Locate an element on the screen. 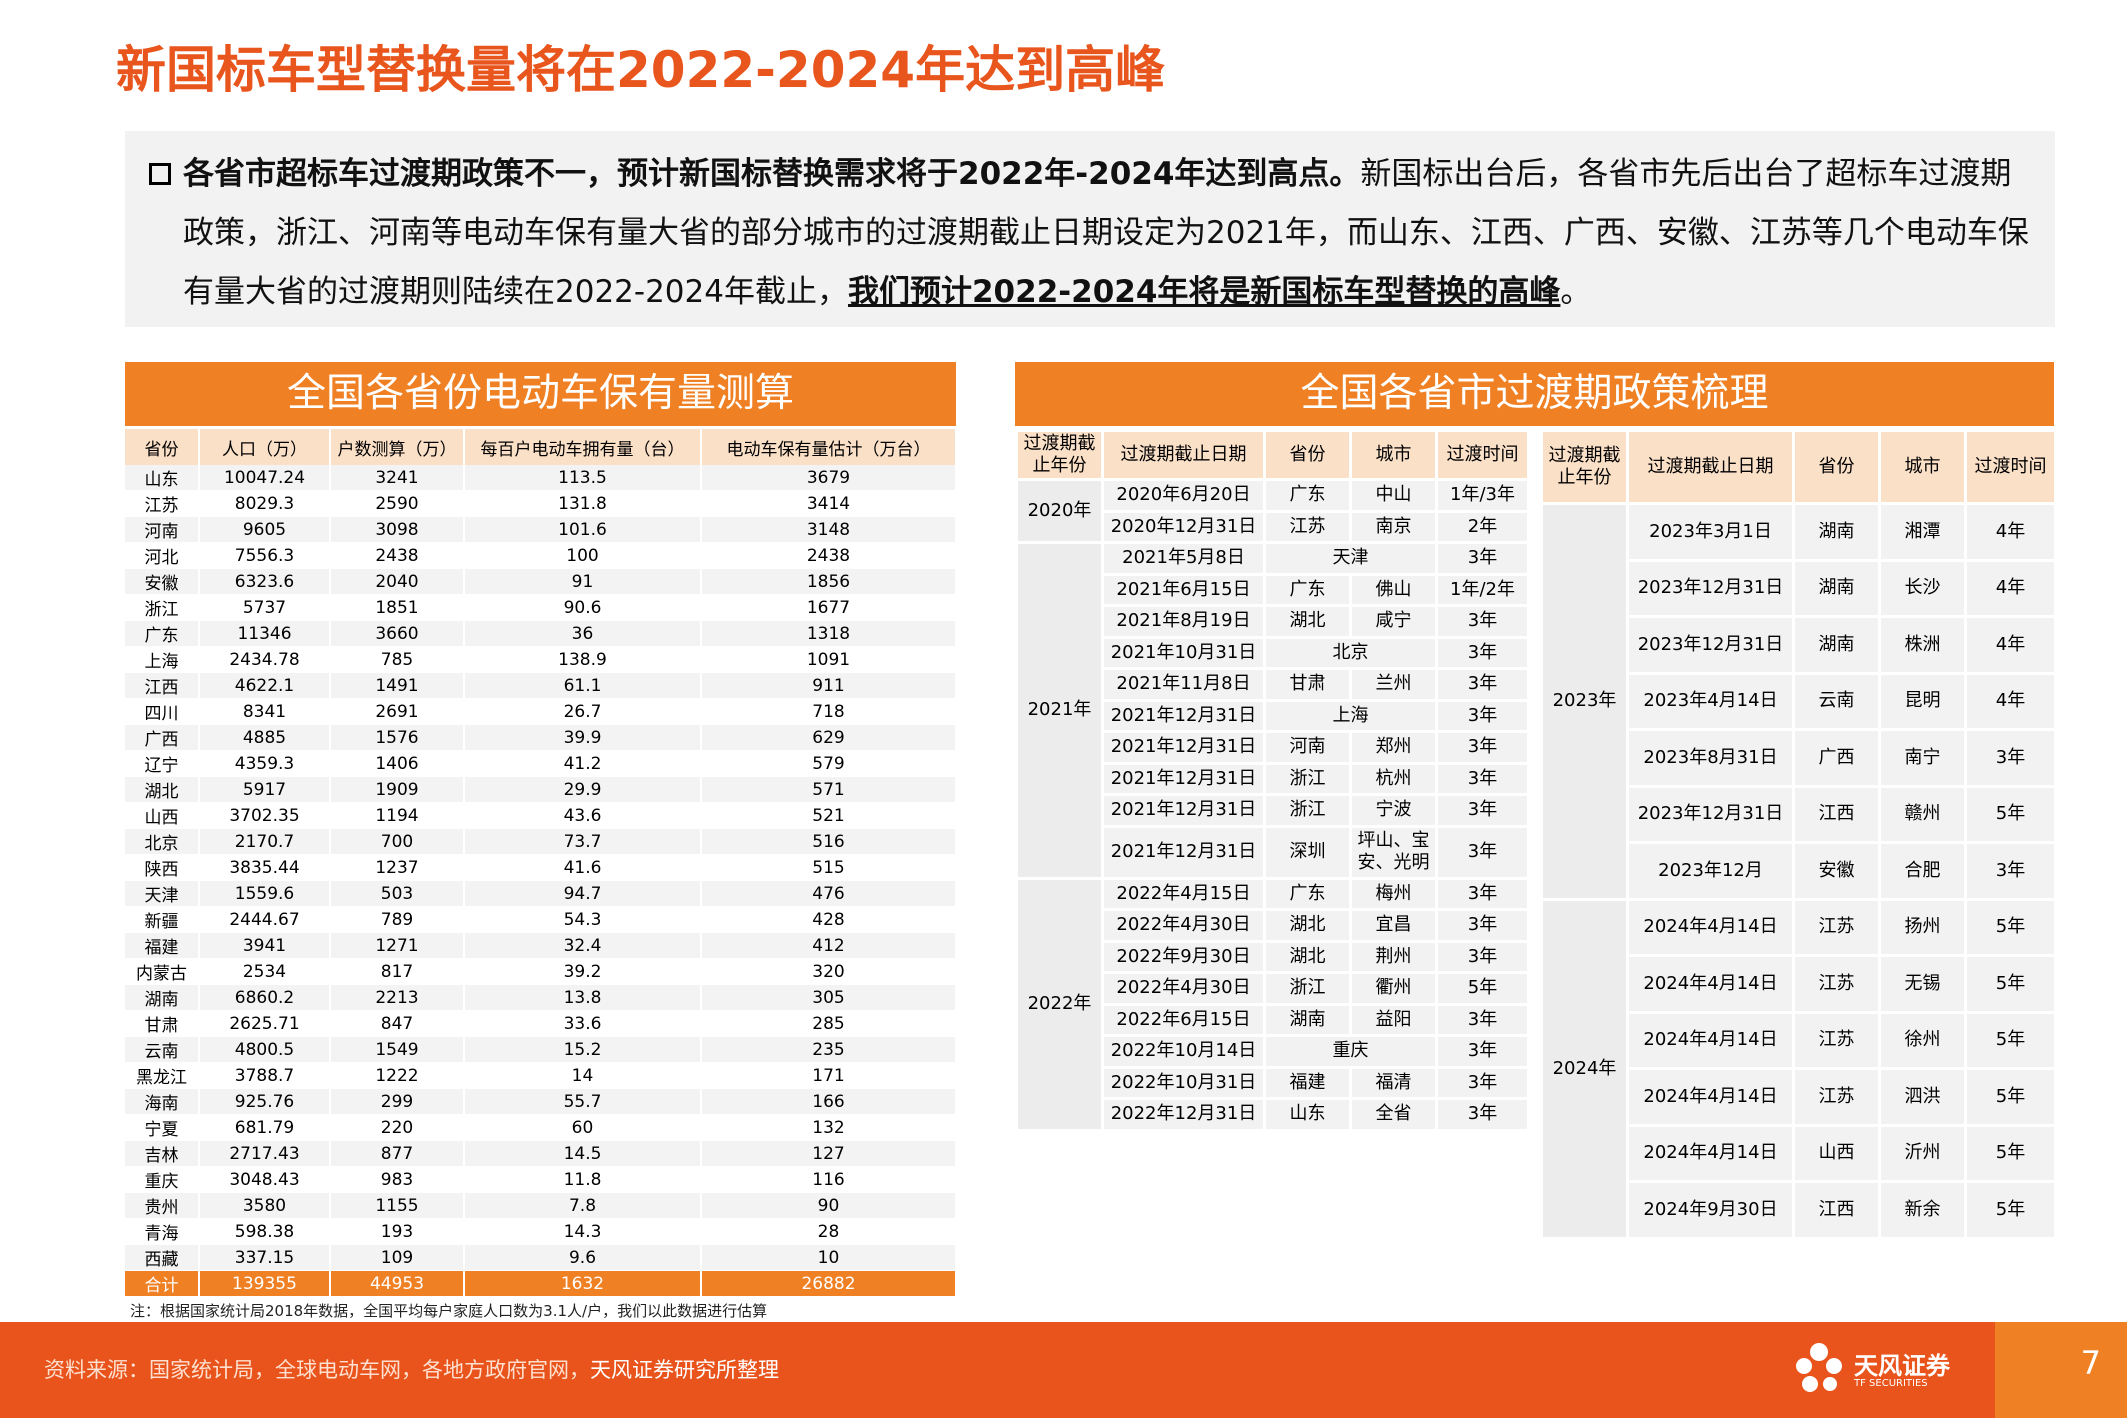 Image resolution: width=2127 pixels, height=1418 pixels. value-cell: 9605 is located at coordinates (265, 529).